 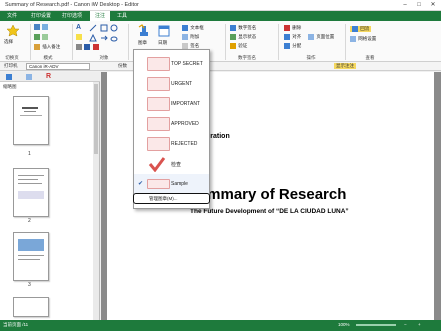 What do you see at coordinates (96, 201) in the screenshot?
I see `panel-scrollbar` at bounding box center [96, 201].